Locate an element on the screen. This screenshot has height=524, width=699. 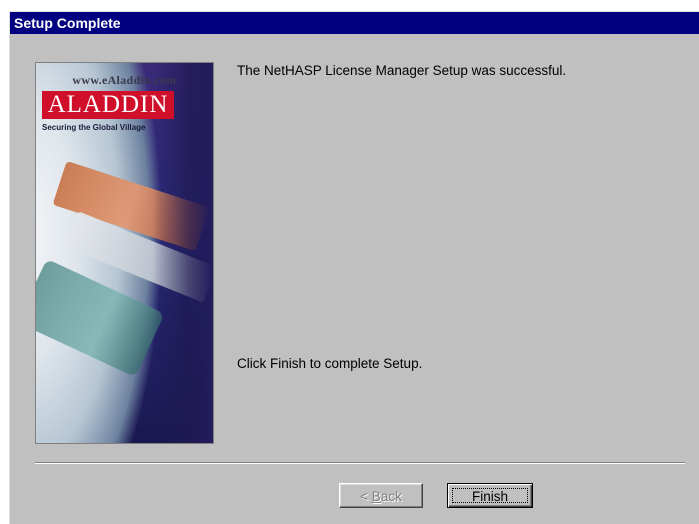
title-bar: Setup Complete is located at coordinates (354, 23).